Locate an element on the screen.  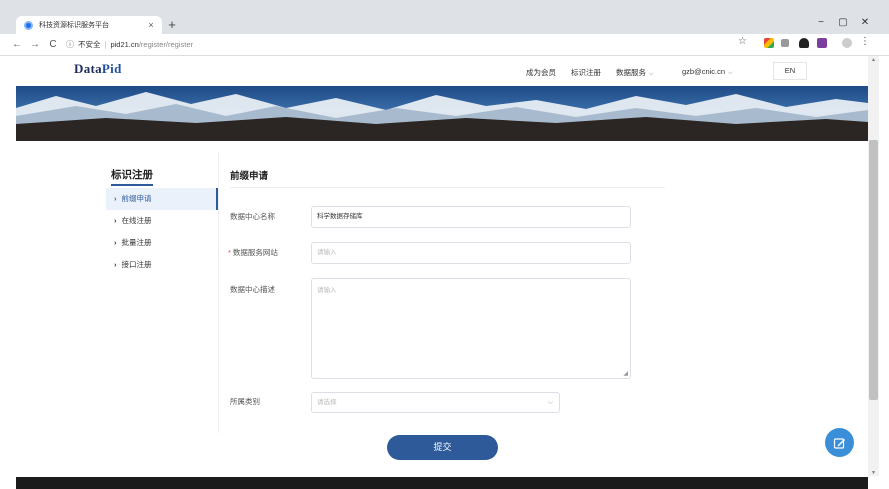
logo-text-data: Data is located at coordinates (88, 68).